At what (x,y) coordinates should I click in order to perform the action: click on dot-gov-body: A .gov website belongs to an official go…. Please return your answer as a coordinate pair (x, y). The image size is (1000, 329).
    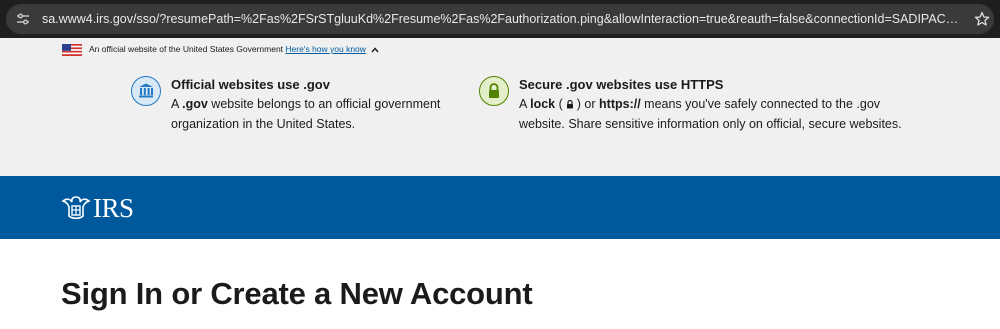
    Looking at the image, I should click on (306, 114).